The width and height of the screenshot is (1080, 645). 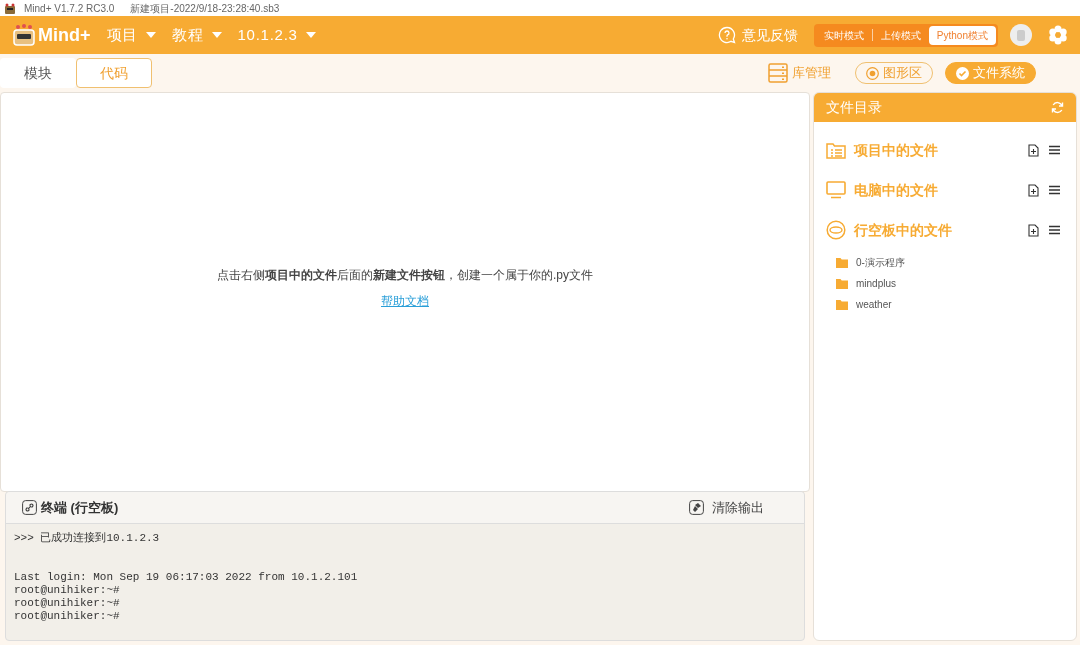 I want to click on file-system-button: 文件系统, so click(x=990, y=73).